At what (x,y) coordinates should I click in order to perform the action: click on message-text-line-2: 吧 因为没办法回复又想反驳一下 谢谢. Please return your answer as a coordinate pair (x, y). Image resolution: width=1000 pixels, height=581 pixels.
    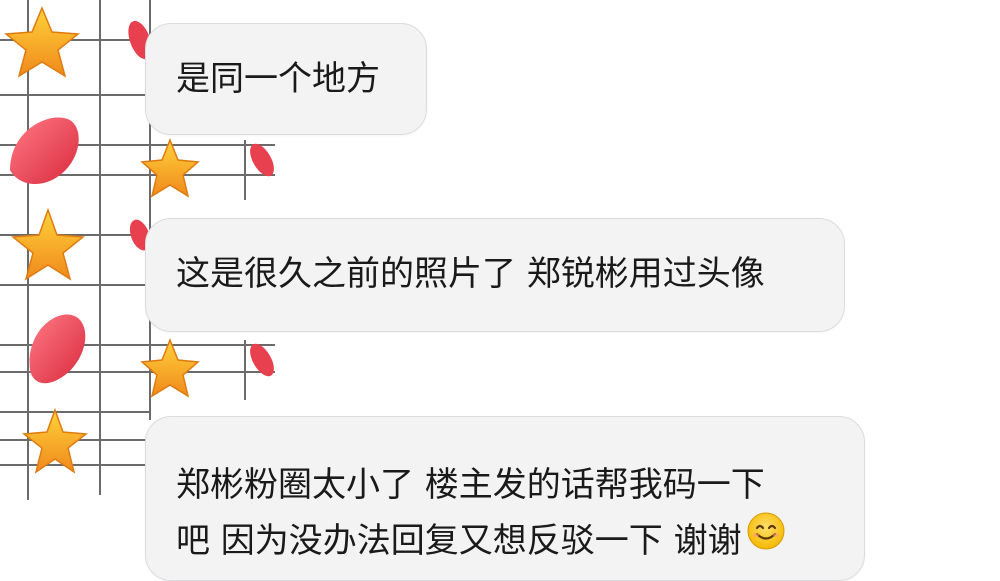
    Looking at the image, I should click on (520, 540).